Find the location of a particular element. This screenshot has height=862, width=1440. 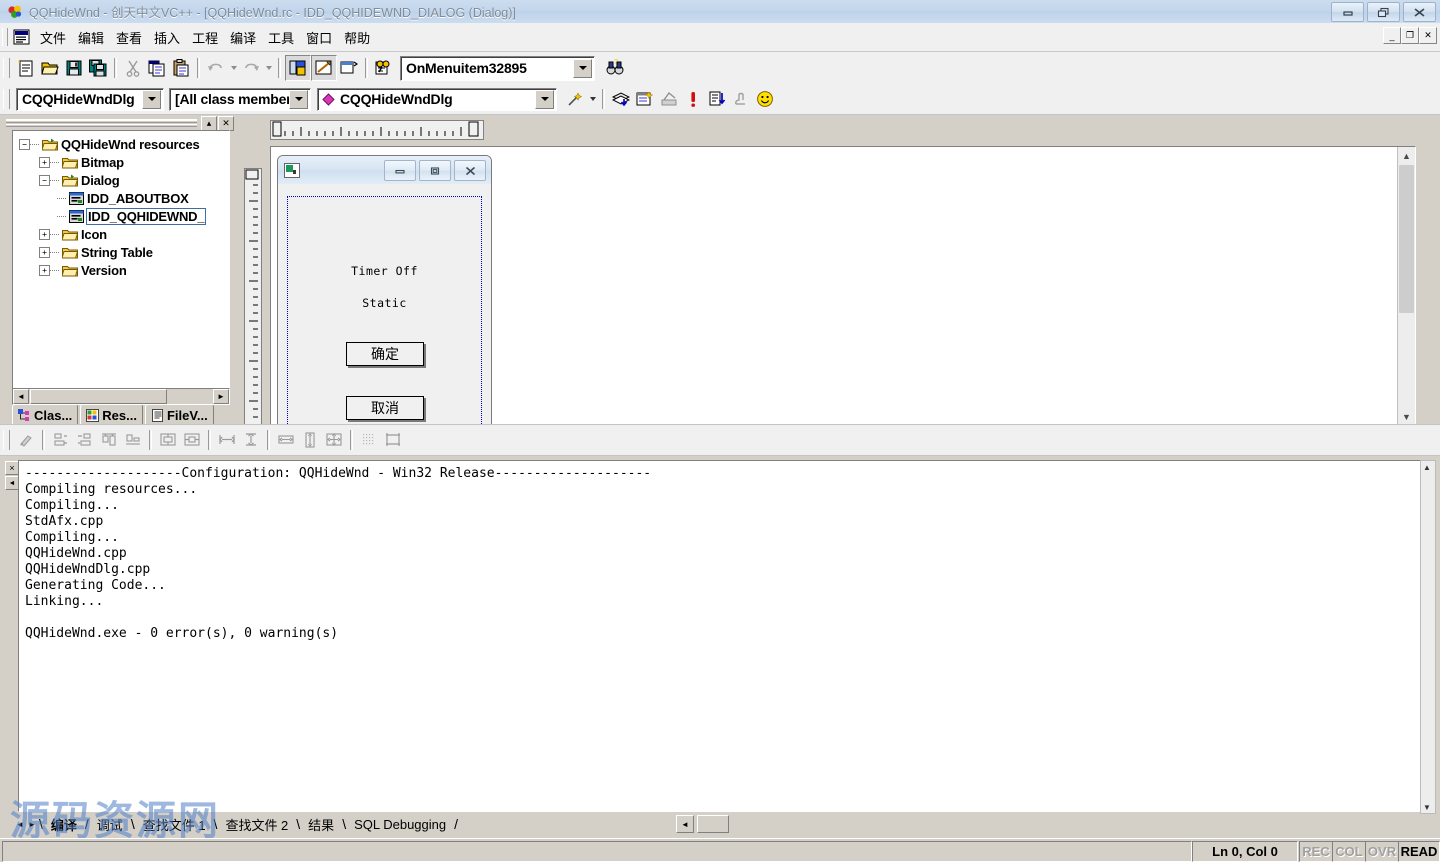

toolbar-grip is located at coordinates (6, 68).